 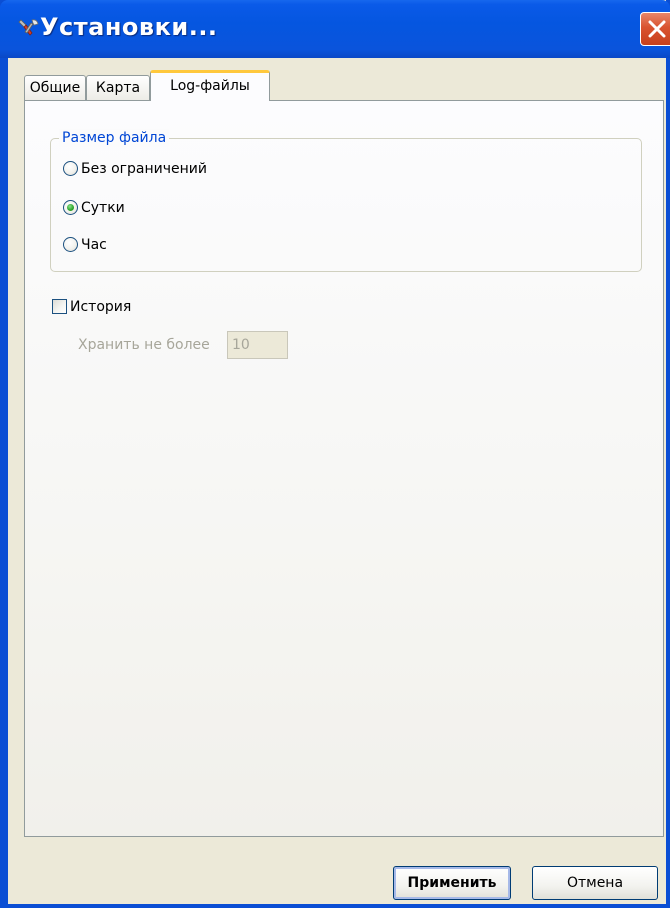 I want to click on history-checkbox, so click(x=59, y=306).